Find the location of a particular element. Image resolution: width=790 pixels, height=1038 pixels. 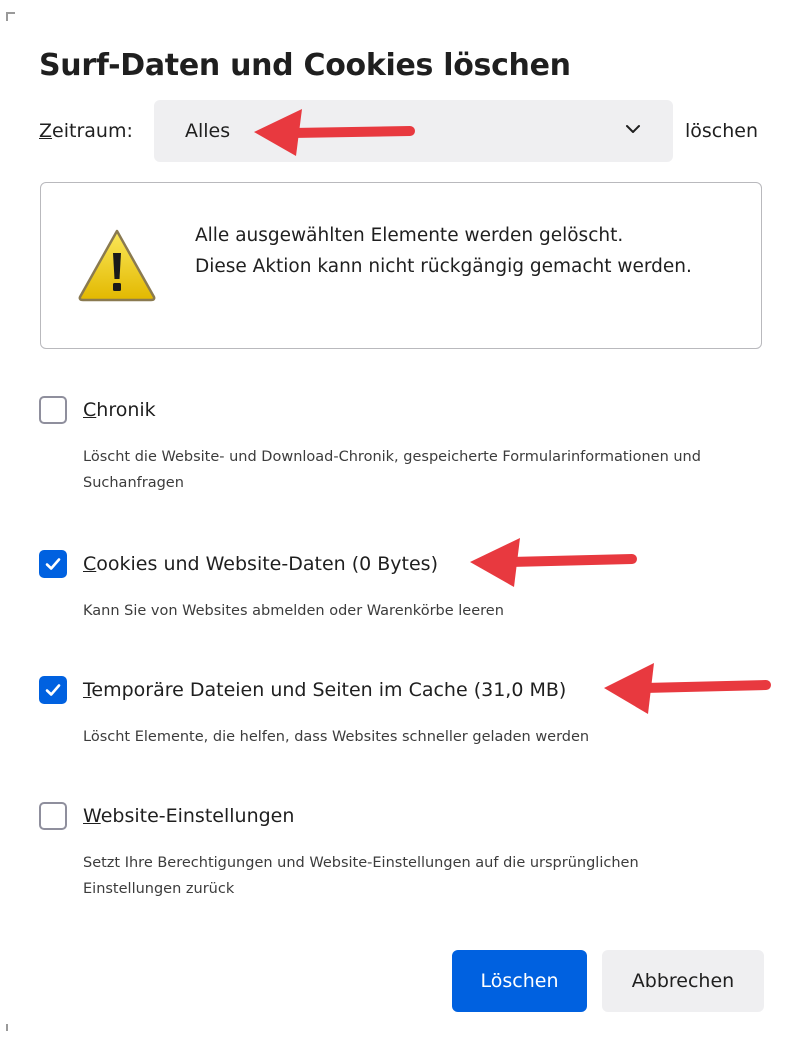

time-range-label: Zeitraum: is located at coordinates (86, 131).